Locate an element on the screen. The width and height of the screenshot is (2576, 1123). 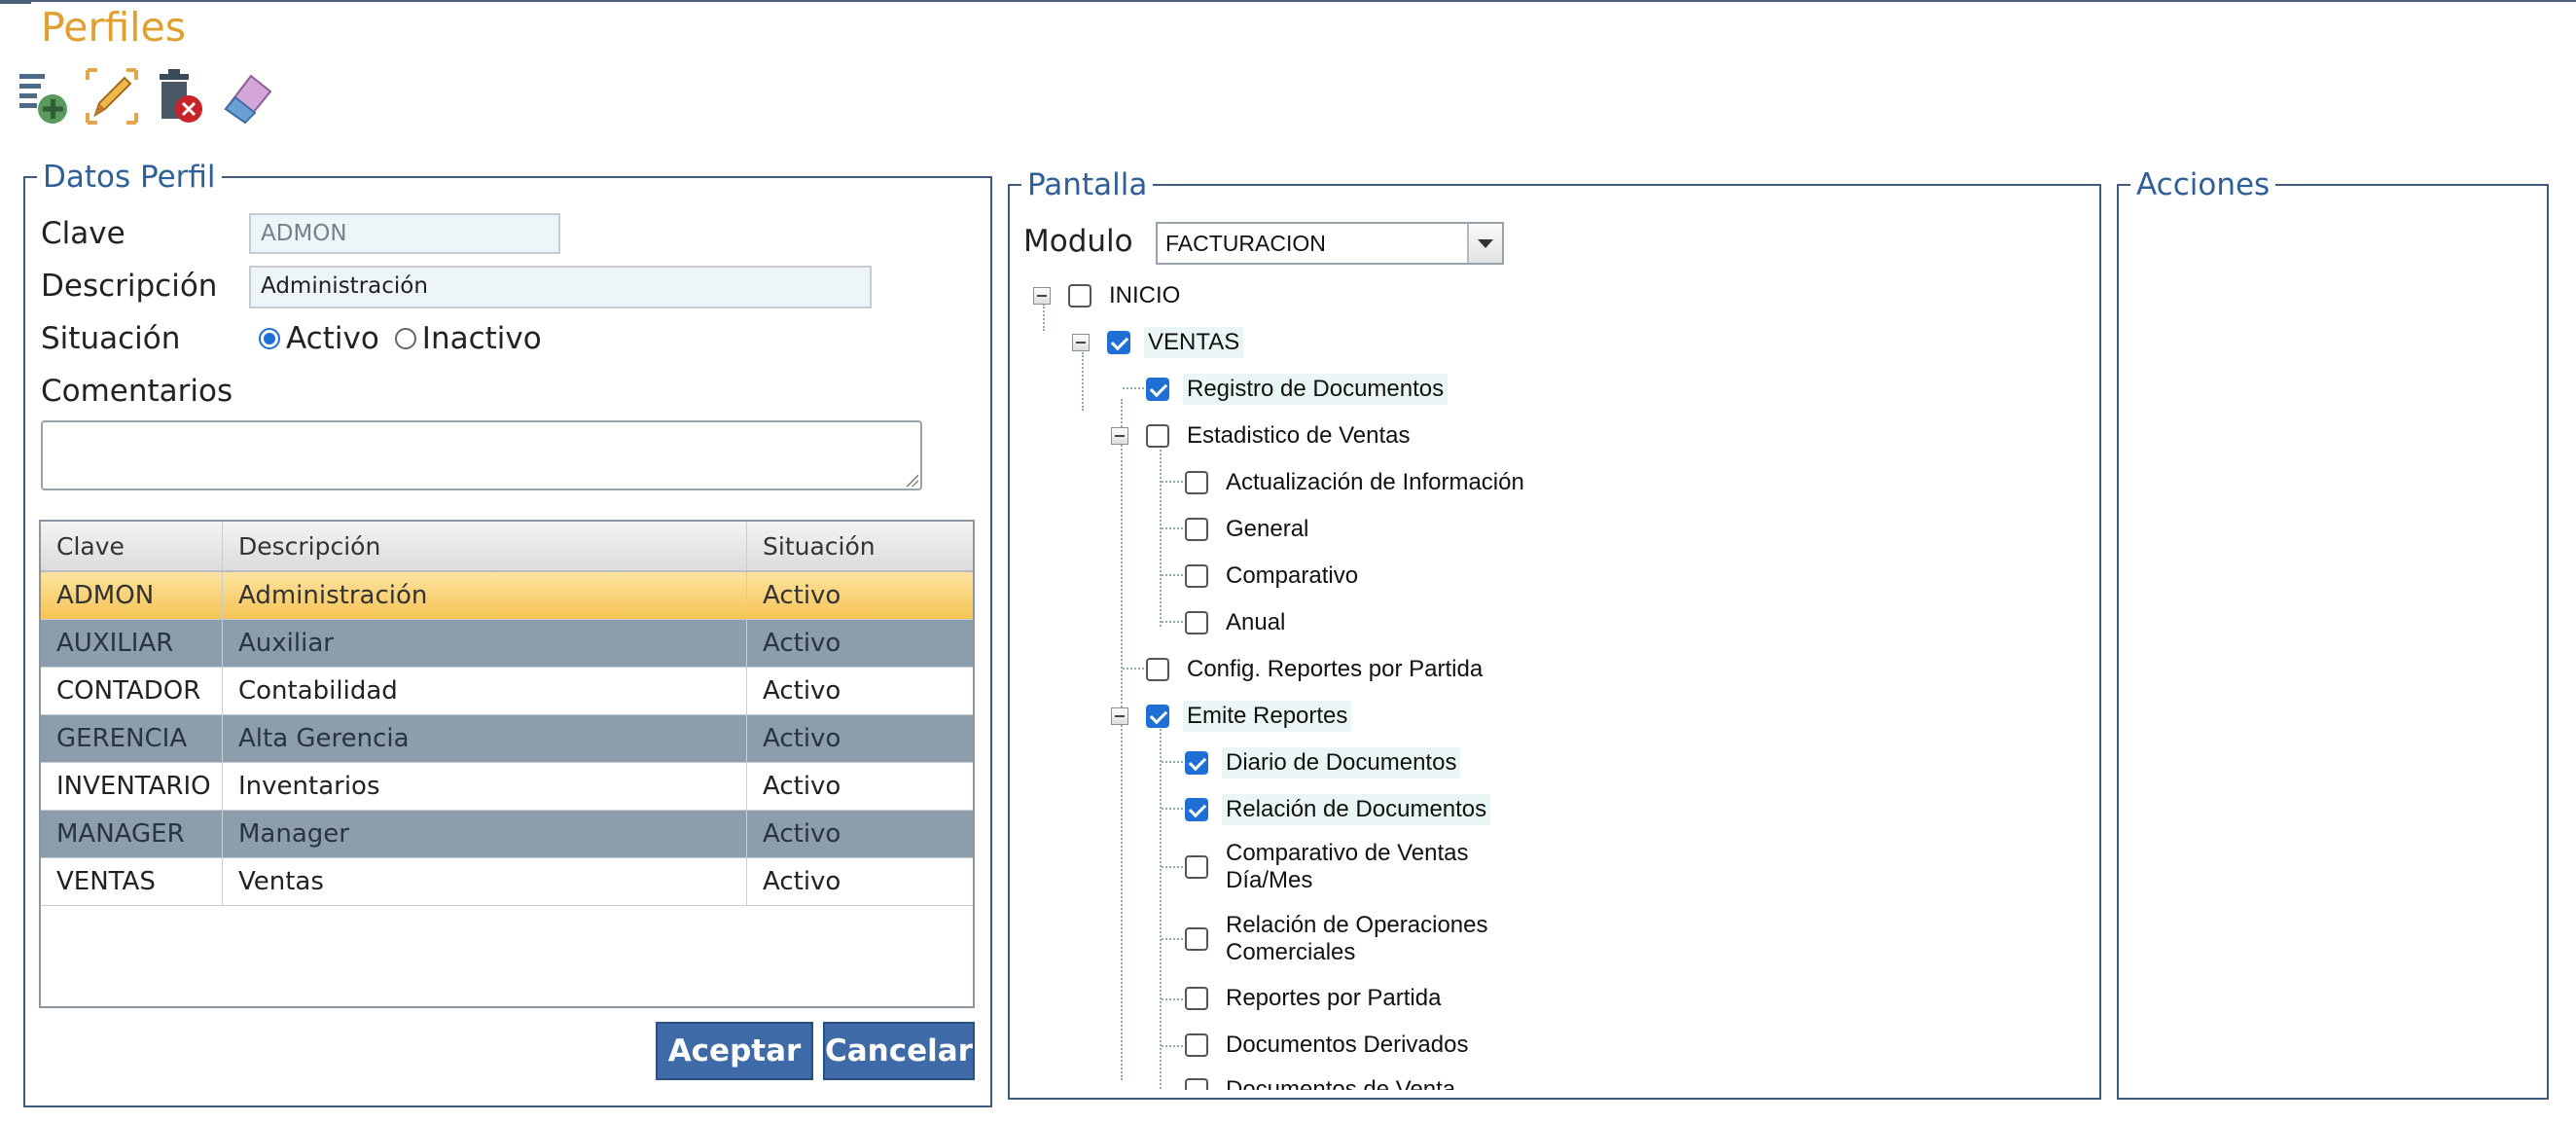
cell-descripcion: Ventas is located at coordinates (485, 881).